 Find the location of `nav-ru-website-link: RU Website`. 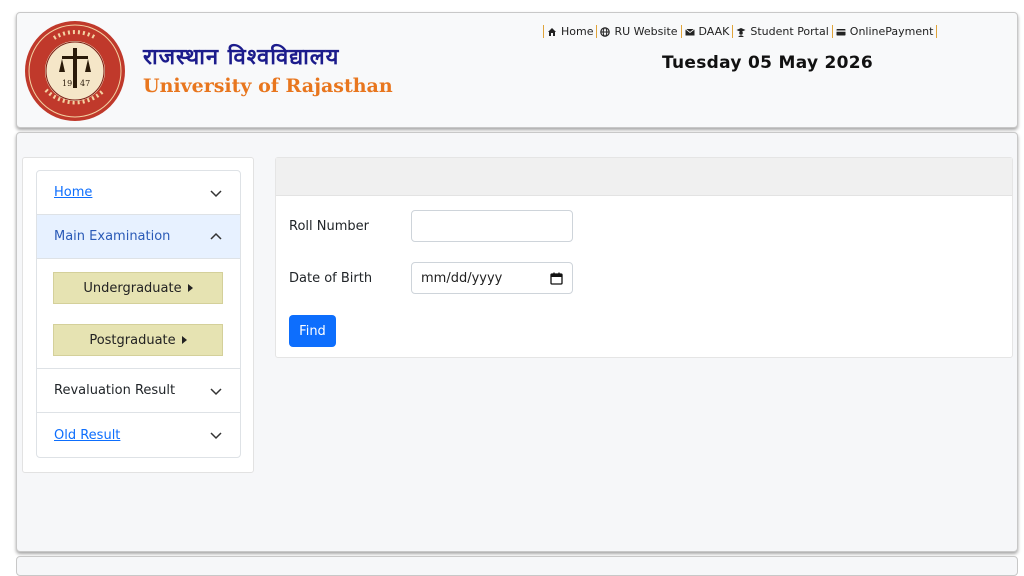

nav-ru-website-link: RU Website is located at coordinates (639, 31).